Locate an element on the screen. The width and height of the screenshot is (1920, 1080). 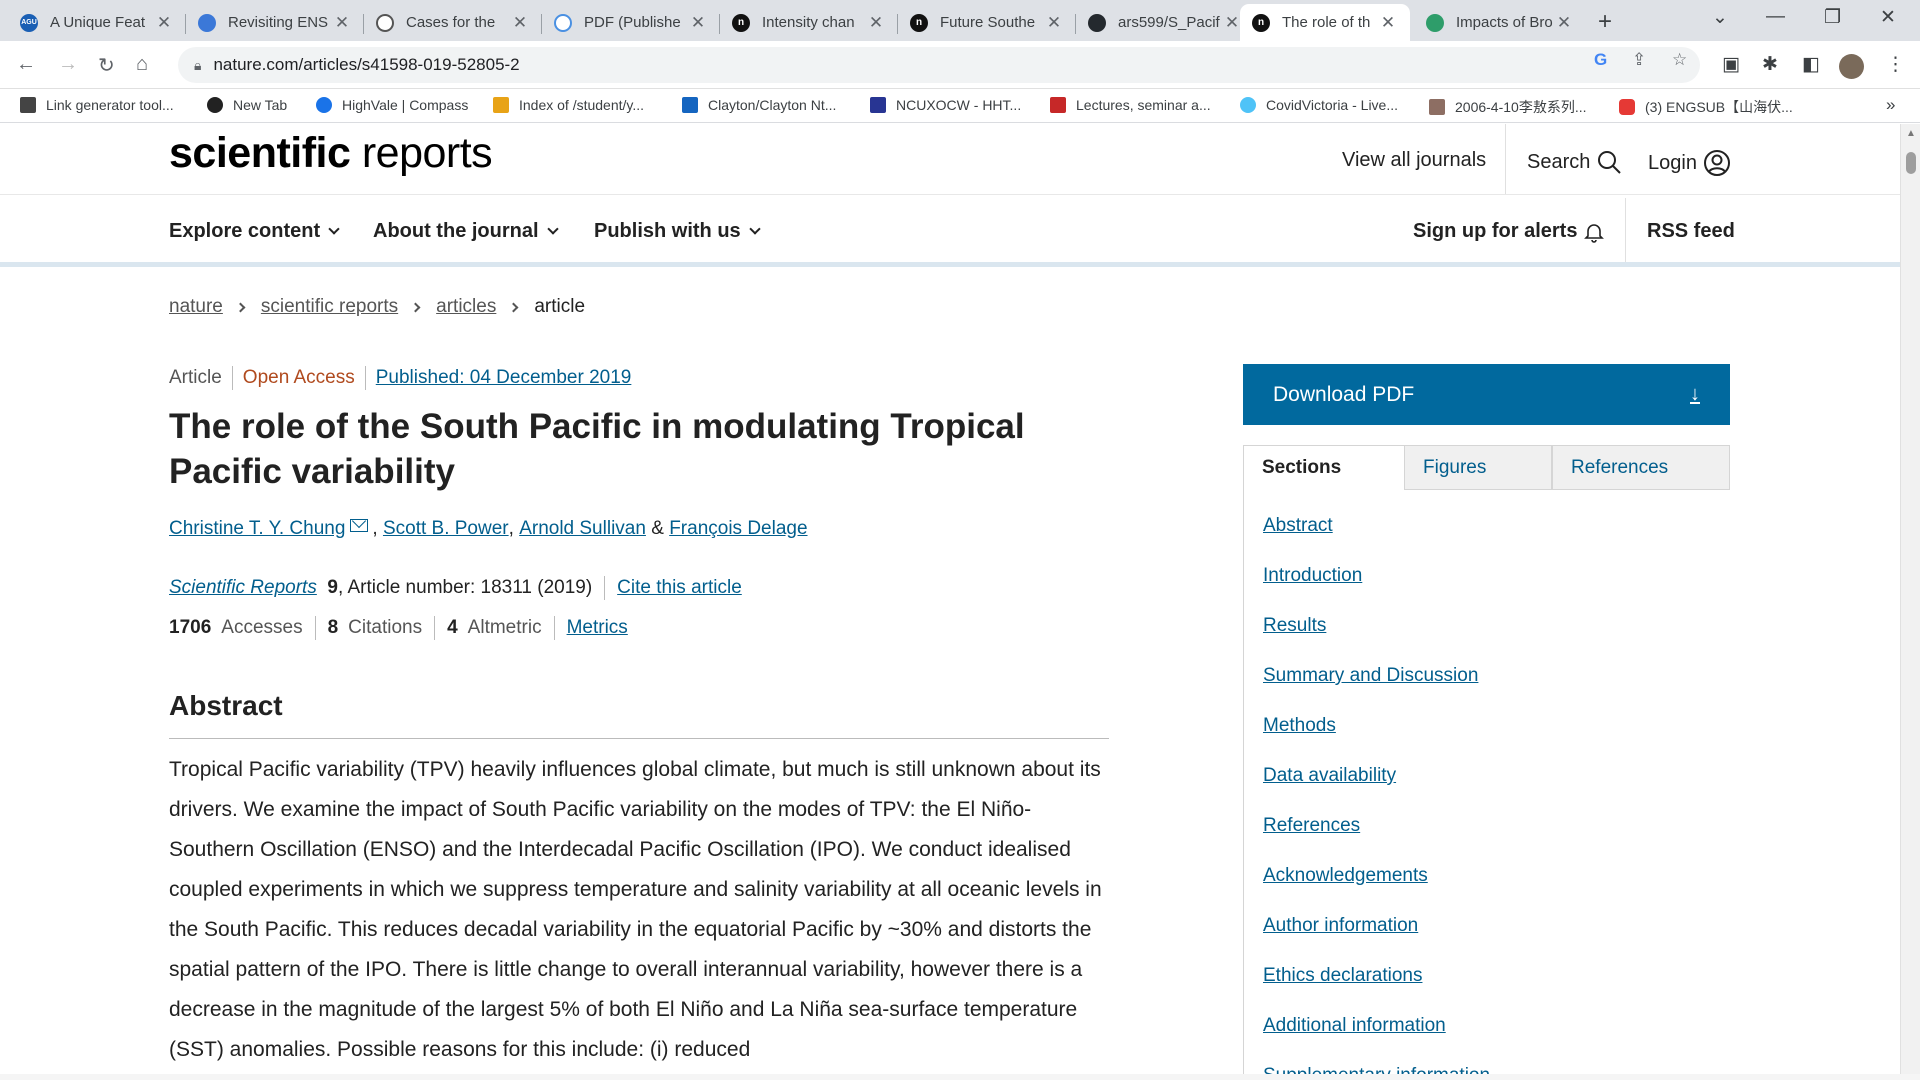
search-button: Search is located at coordinates (1574, 162).